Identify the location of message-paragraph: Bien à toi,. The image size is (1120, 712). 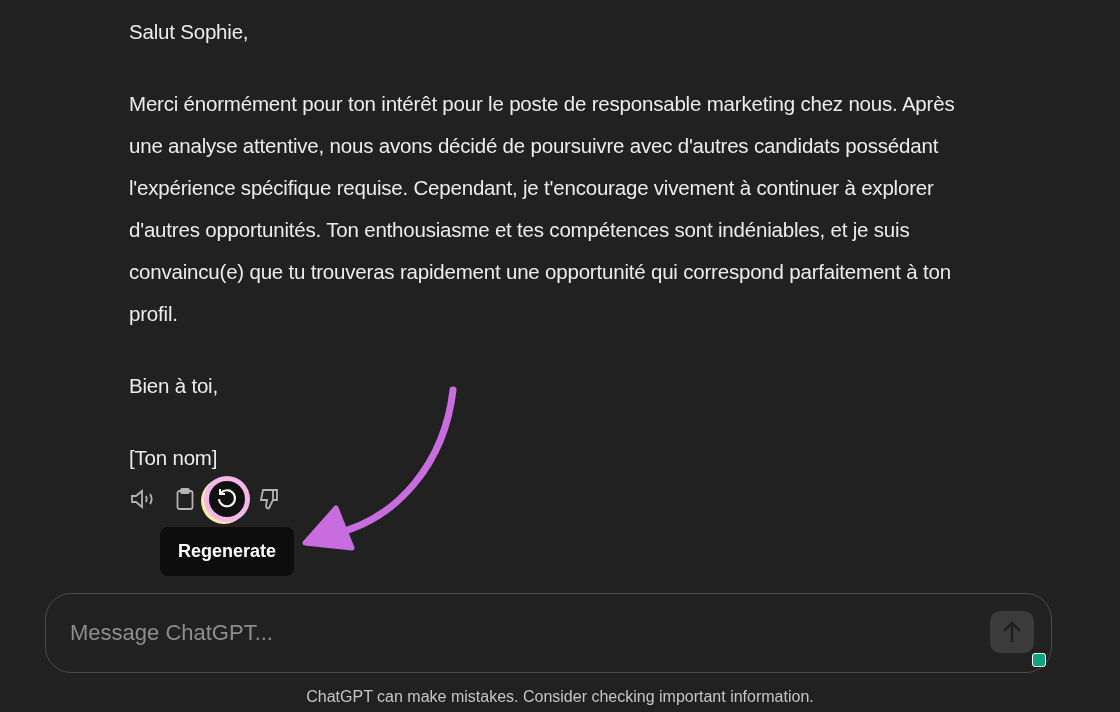
(174, 386).